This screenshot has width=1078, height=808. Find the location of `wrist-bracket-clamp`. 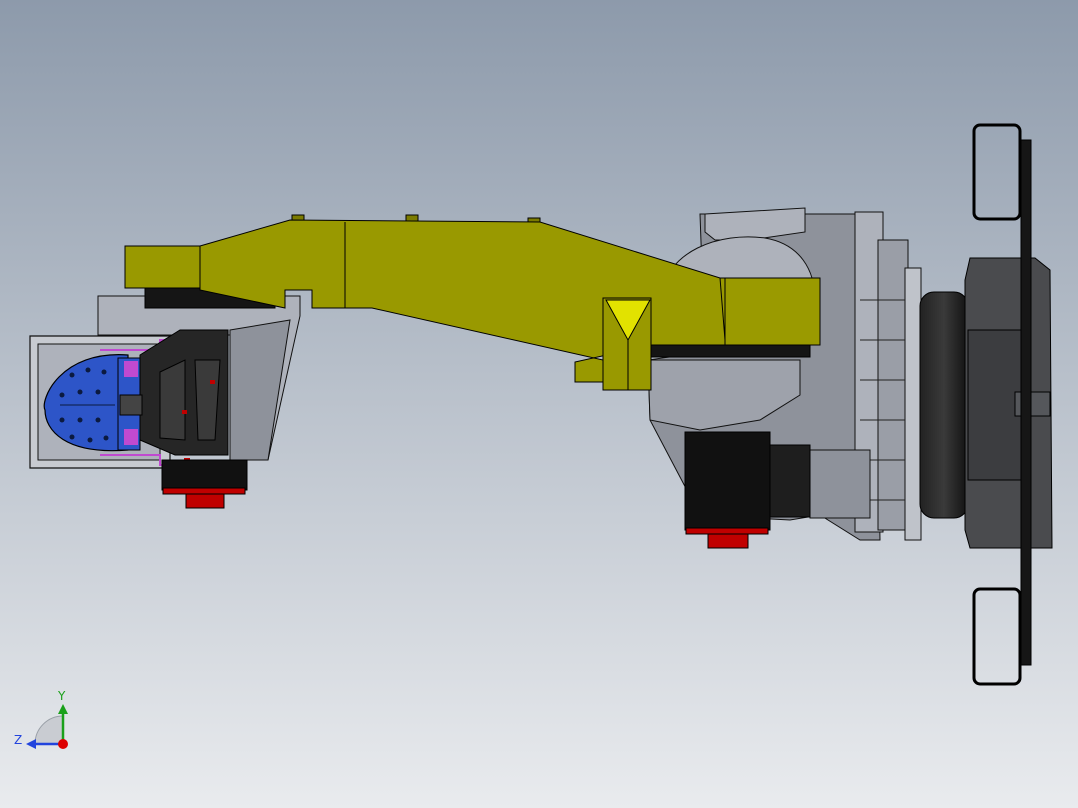

wrist-bracket-clamp is located at coordinates (131, 405).